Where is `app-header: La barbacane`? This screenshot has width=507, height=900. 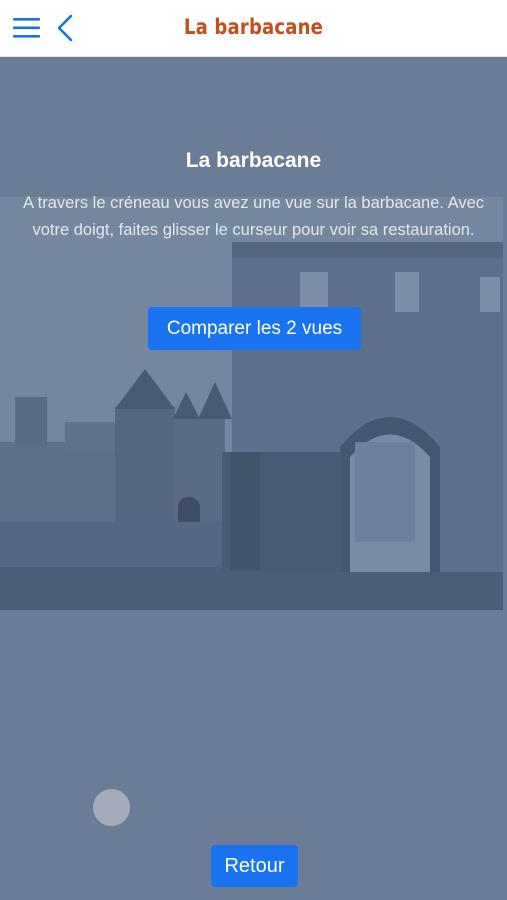 app-header: La barbacane is located at coordinates (253, 28).